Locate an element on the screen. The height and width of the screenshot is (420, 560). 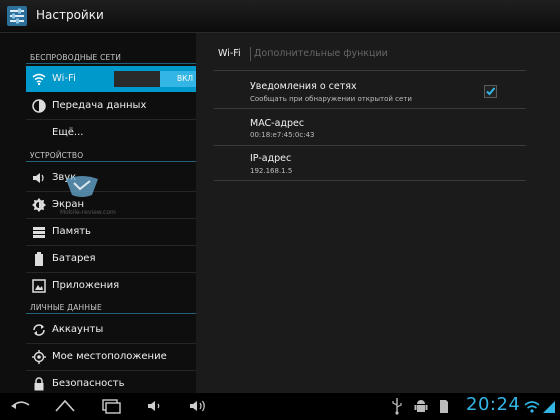
section-header-device: УСТРОЙСТВО is located at coordinates (57, 155).